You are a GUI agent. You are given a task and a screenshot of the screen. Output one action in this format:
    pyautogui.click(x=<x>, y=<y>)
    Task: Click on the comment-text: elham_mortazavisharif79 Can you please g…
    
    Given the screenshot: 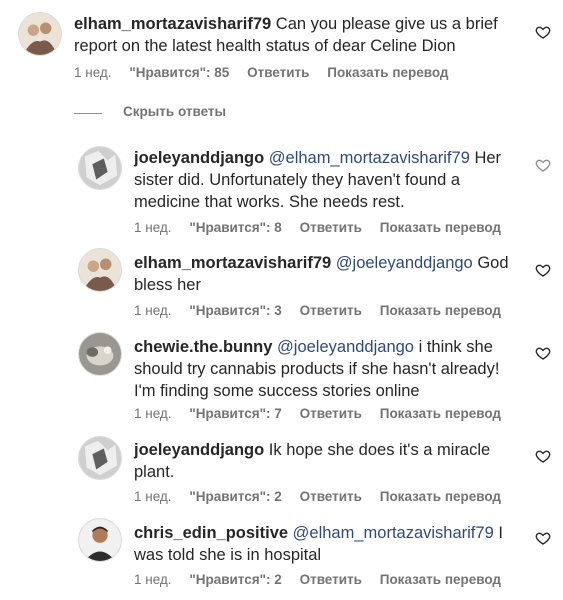 What is the action you would take?
    pyautogui.click(x=294, y=35)
    